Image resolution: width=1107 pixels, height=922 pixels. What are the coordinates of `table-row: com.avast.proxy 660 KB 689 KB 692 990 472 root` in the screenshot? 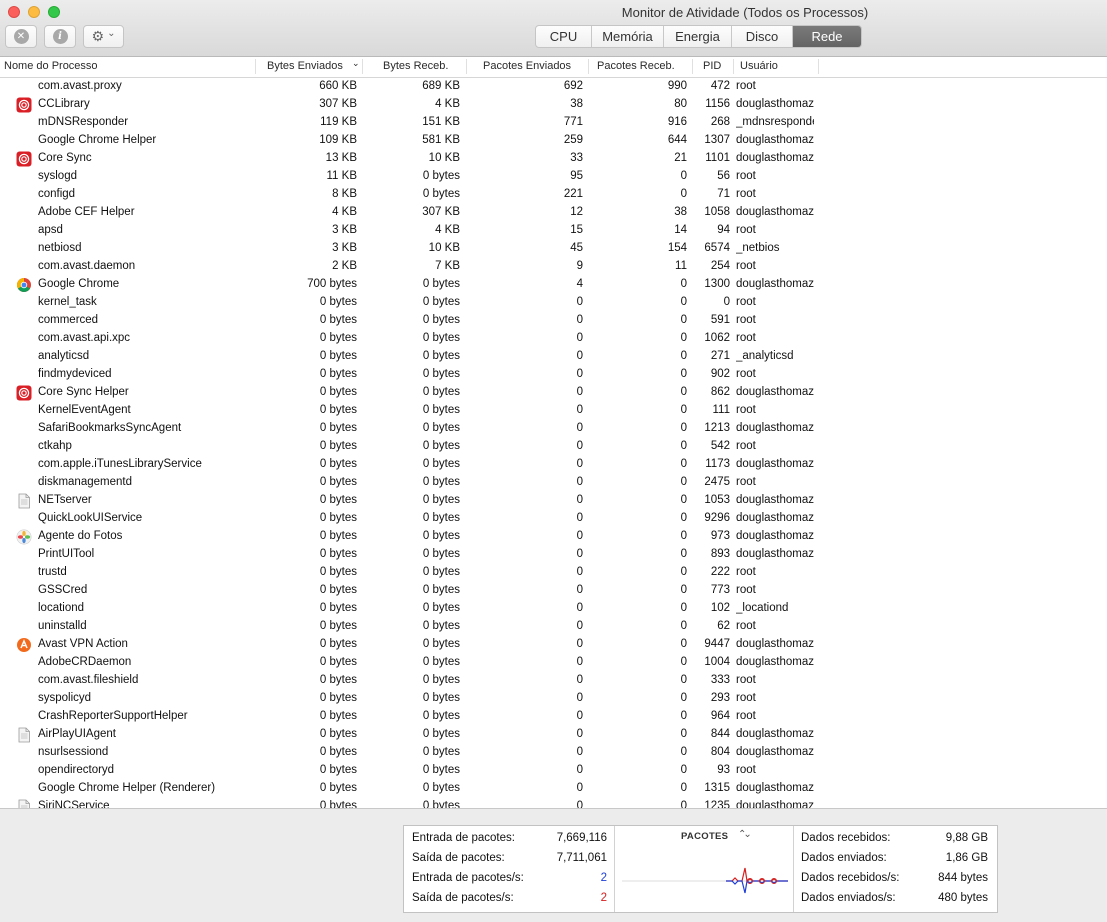 It's located at (553, 87).